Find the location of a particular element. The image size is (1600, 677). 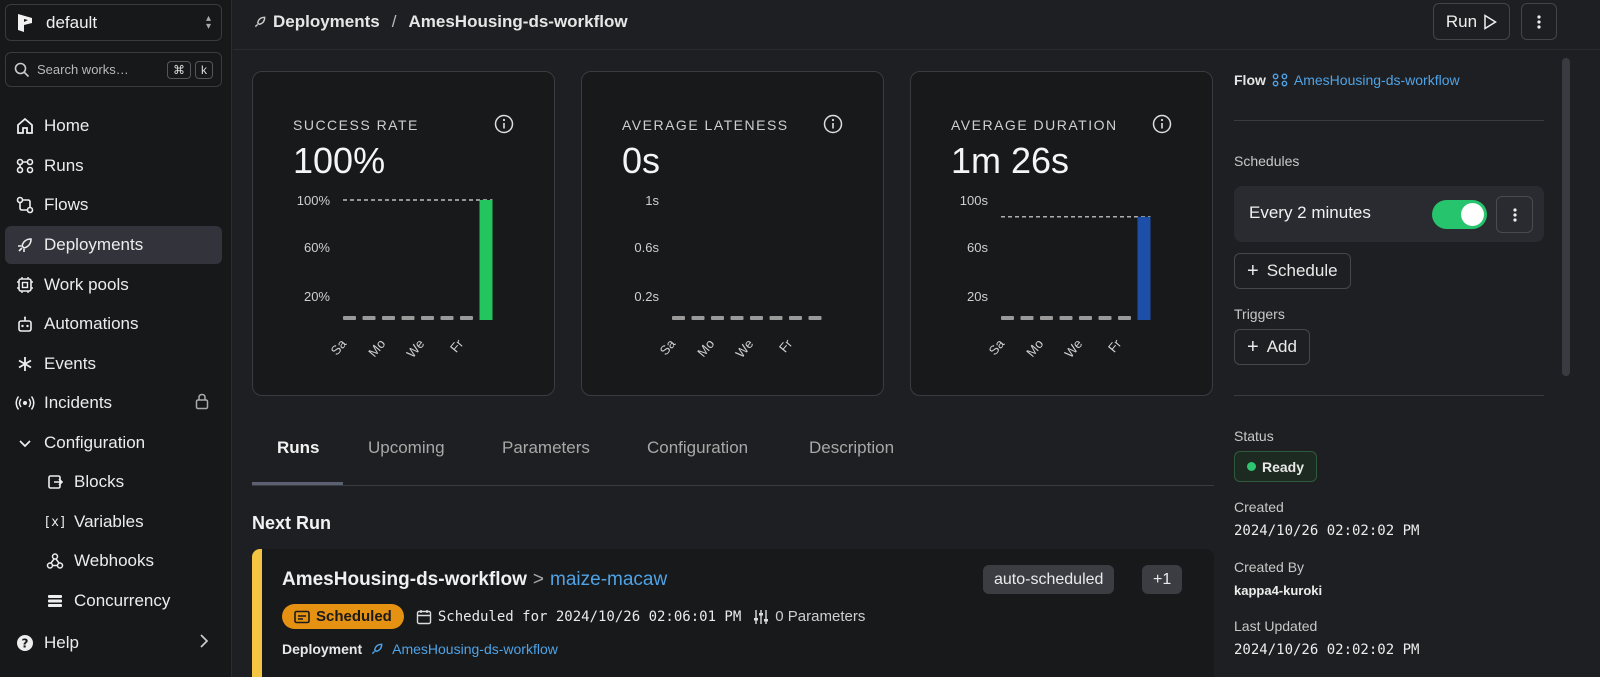

y-tick-label: 0.6s is located at coordinates (646, 247).